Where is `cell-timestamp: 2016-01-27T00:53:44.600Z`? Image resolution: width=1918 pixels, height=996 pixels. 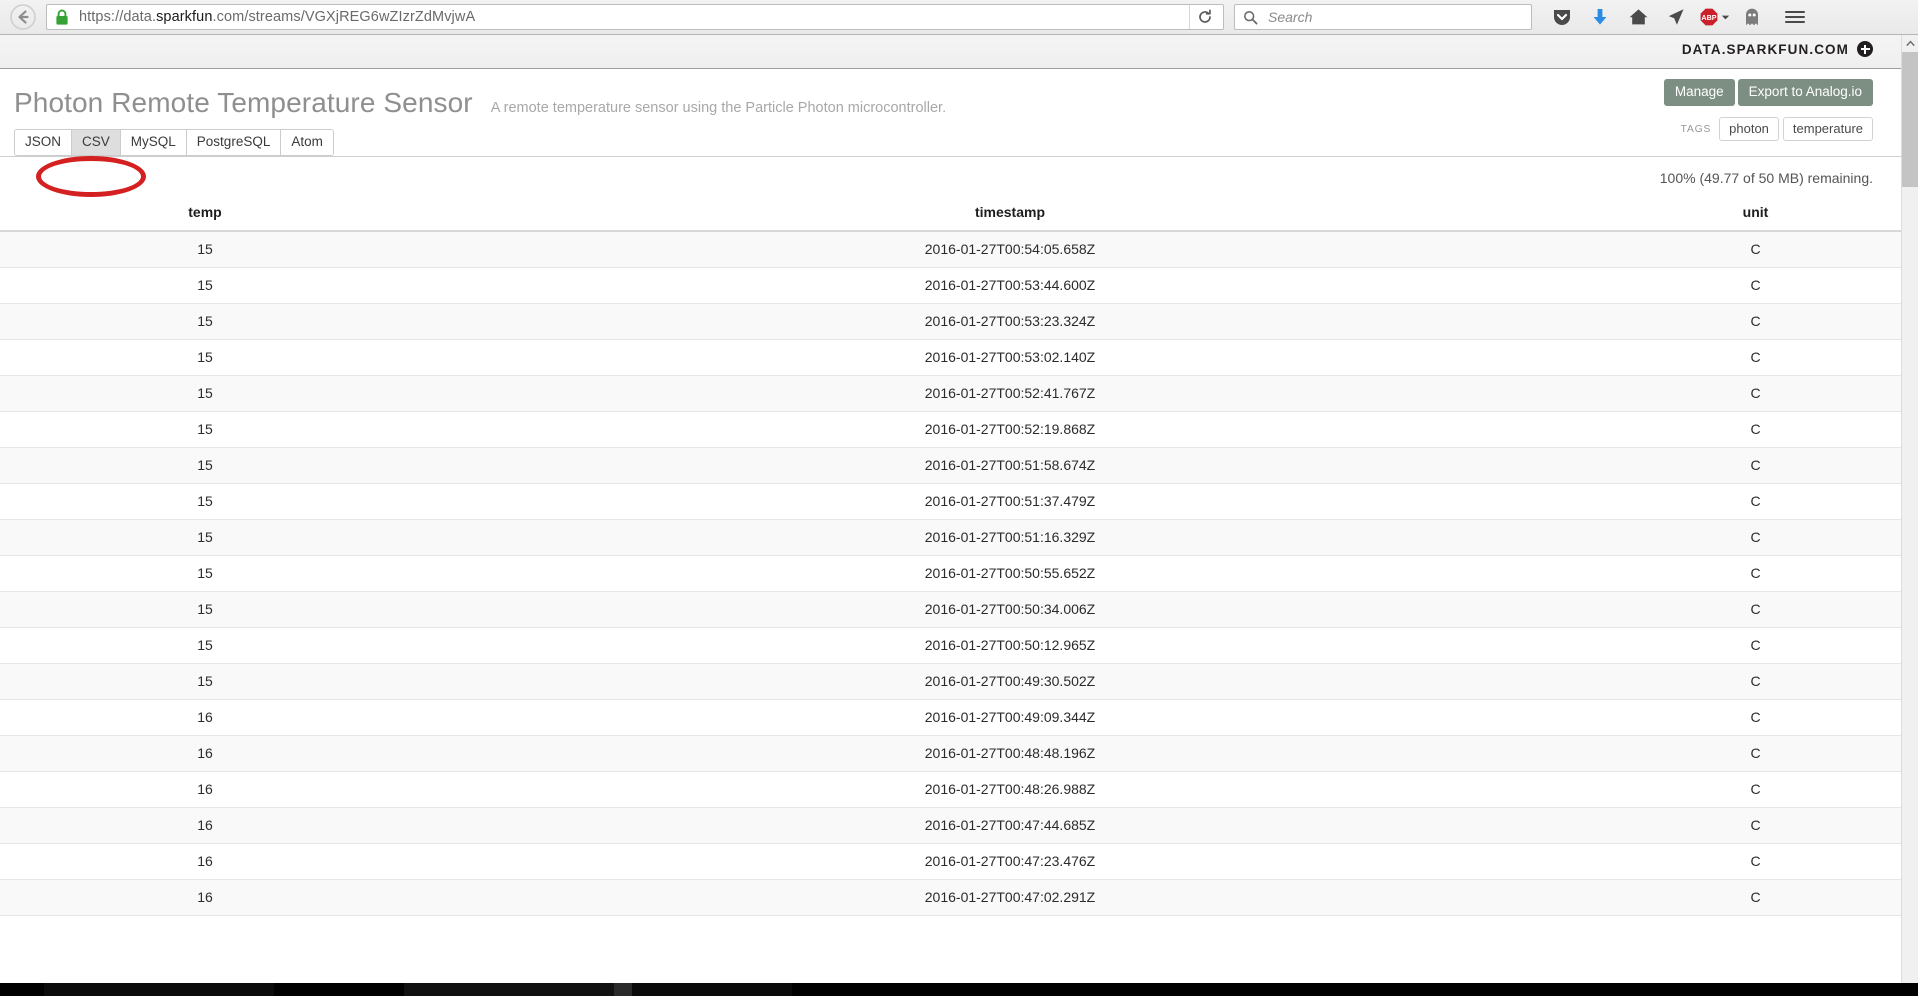 cell-timestamp: 2016-01-27T00:53:44.600Z is located at coordinates (1010, 285).